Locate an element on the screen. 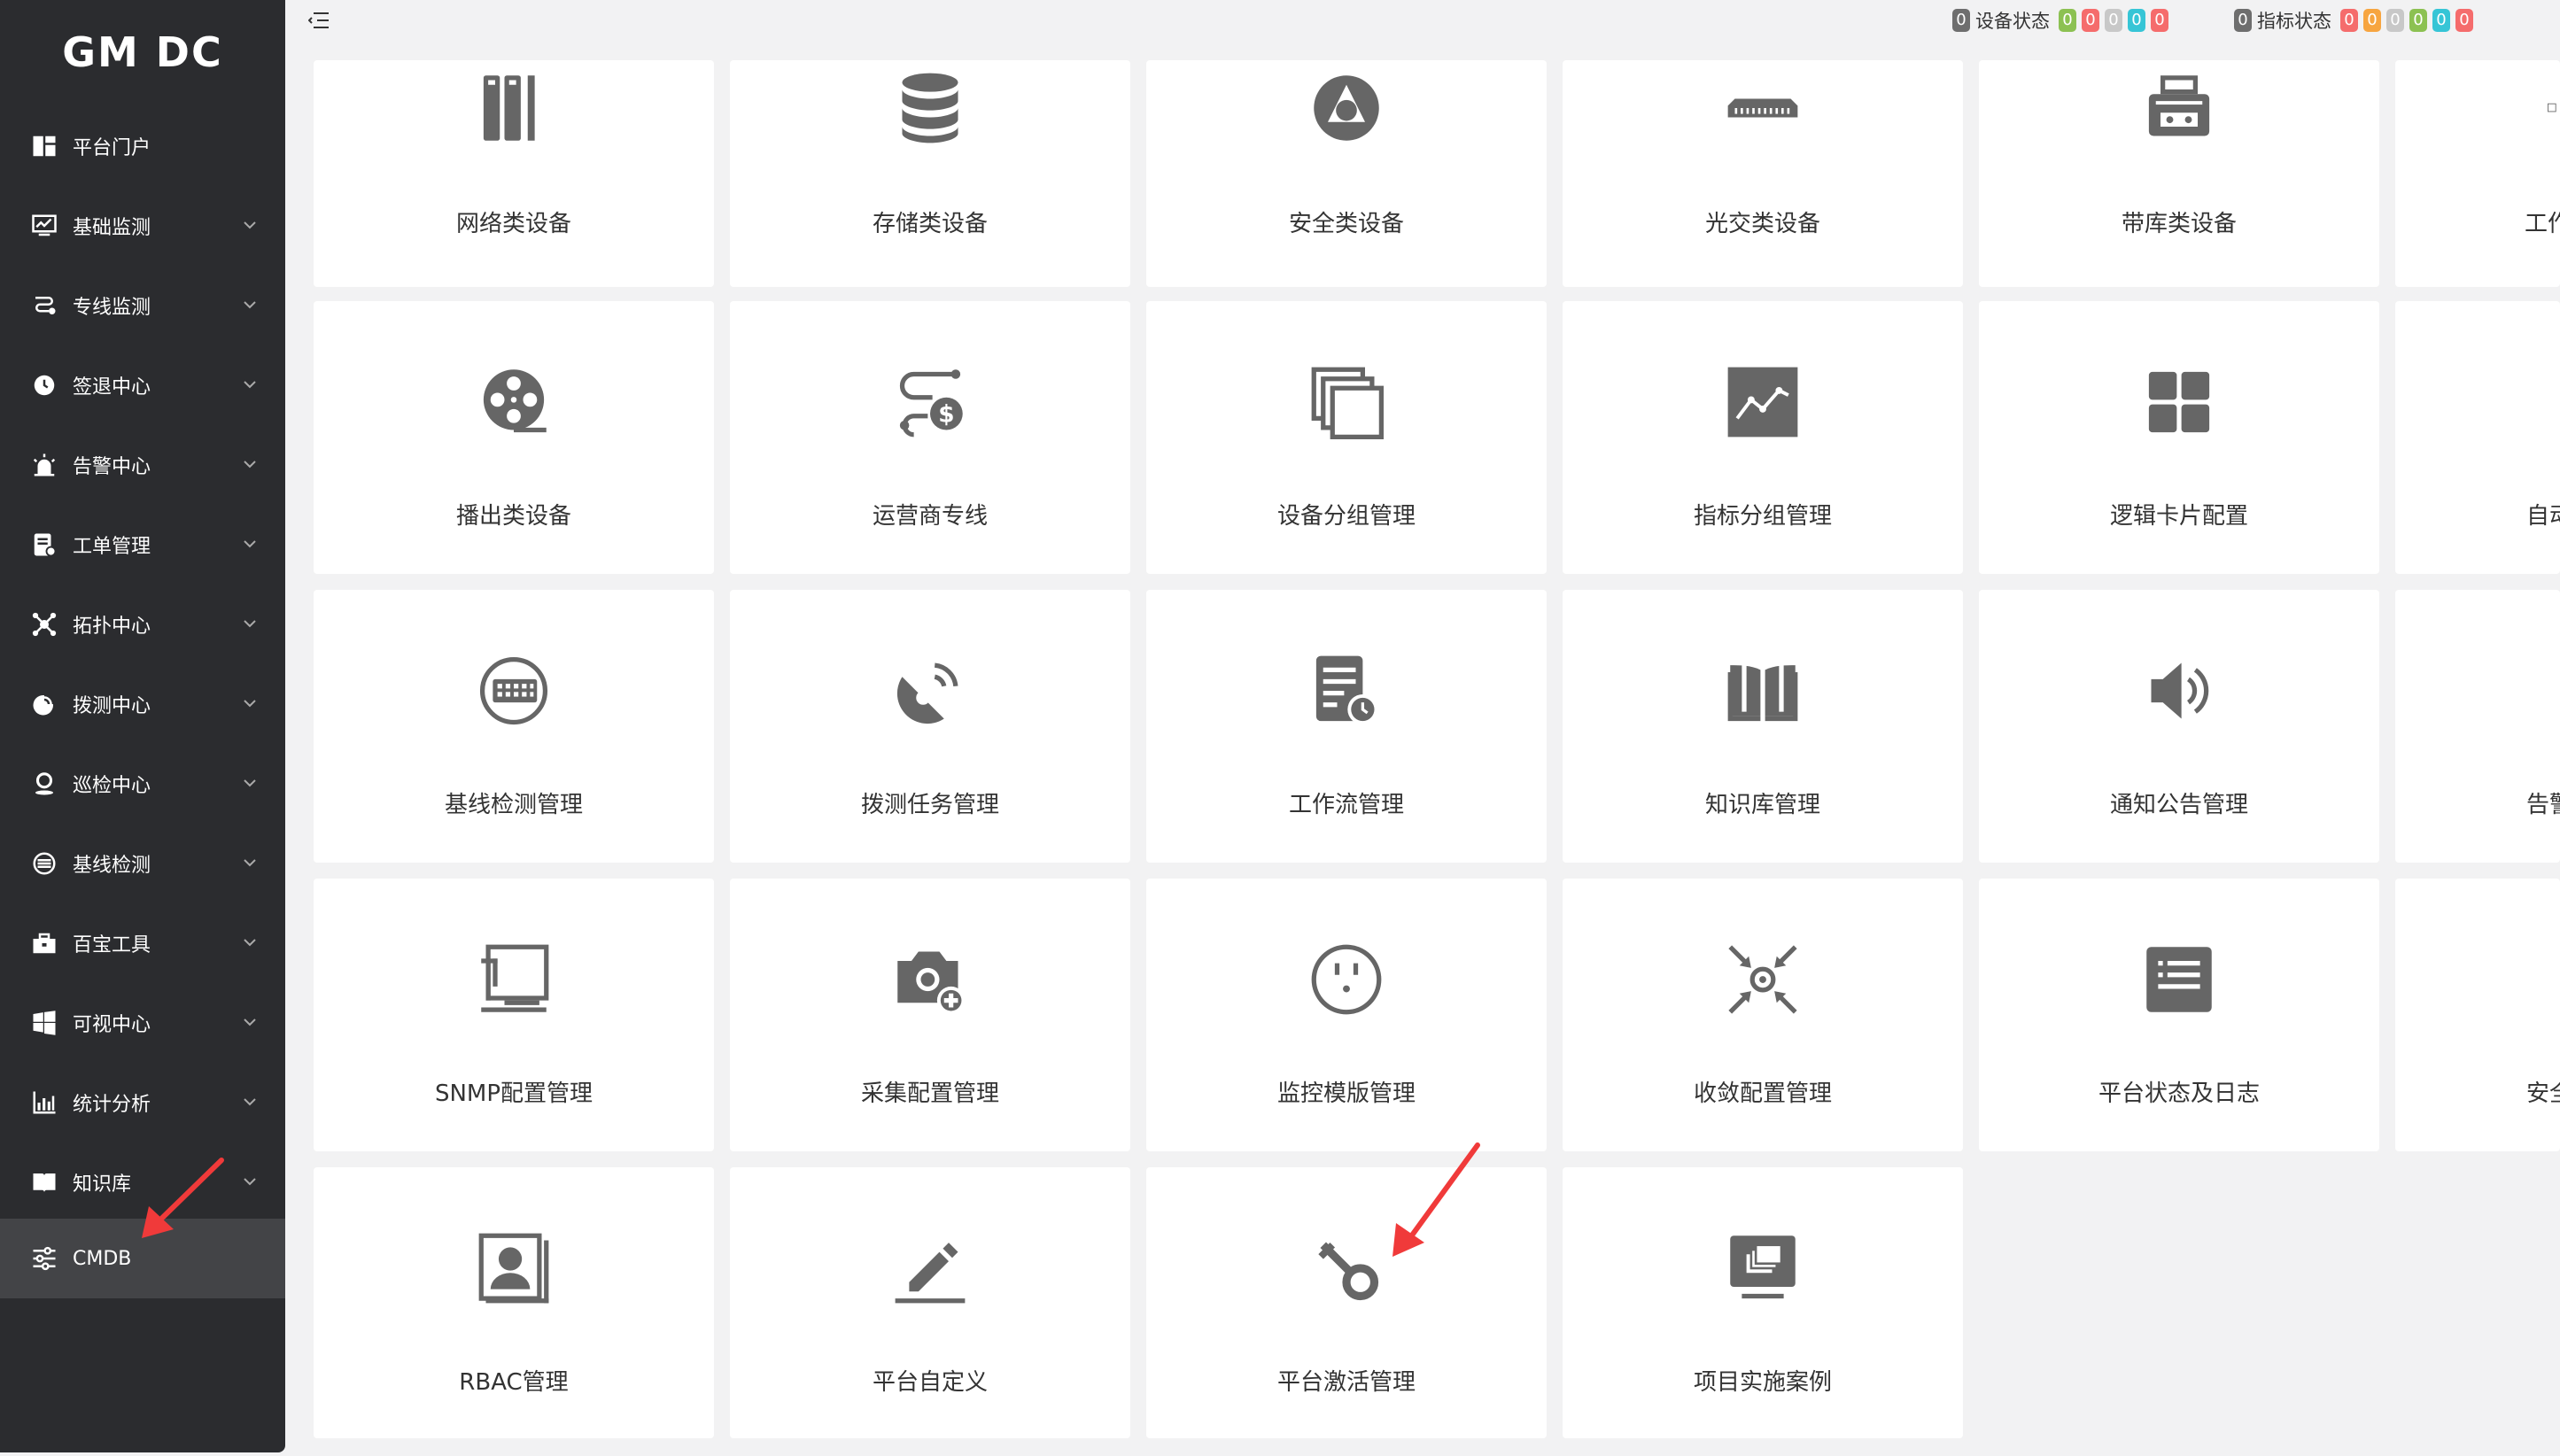  switch-icon is located at coordinates (1763, 111).